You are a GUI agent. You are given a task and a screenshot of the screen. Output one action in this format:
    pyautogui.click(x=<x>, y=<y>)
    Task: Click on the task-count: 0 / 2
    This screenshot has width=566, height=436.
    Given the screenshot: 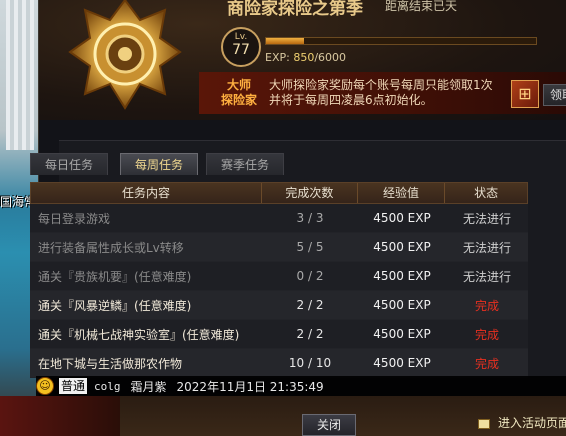 What is the action you would take?
    pyautogui.click(x=310, y=276)
    